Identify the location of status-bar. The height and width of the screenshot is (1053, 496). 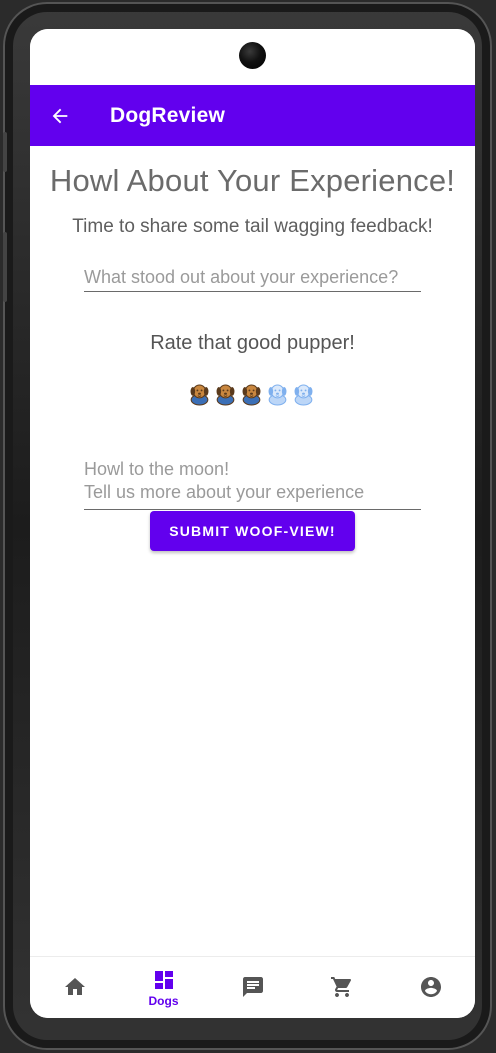
(252, 57).